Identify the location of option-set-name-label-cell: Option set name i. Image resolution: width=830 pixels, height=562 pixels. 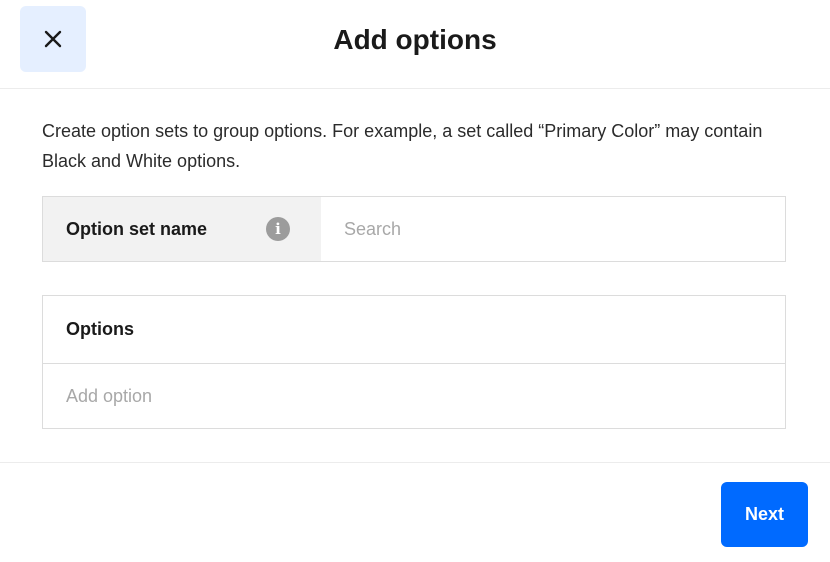
(182, 229).